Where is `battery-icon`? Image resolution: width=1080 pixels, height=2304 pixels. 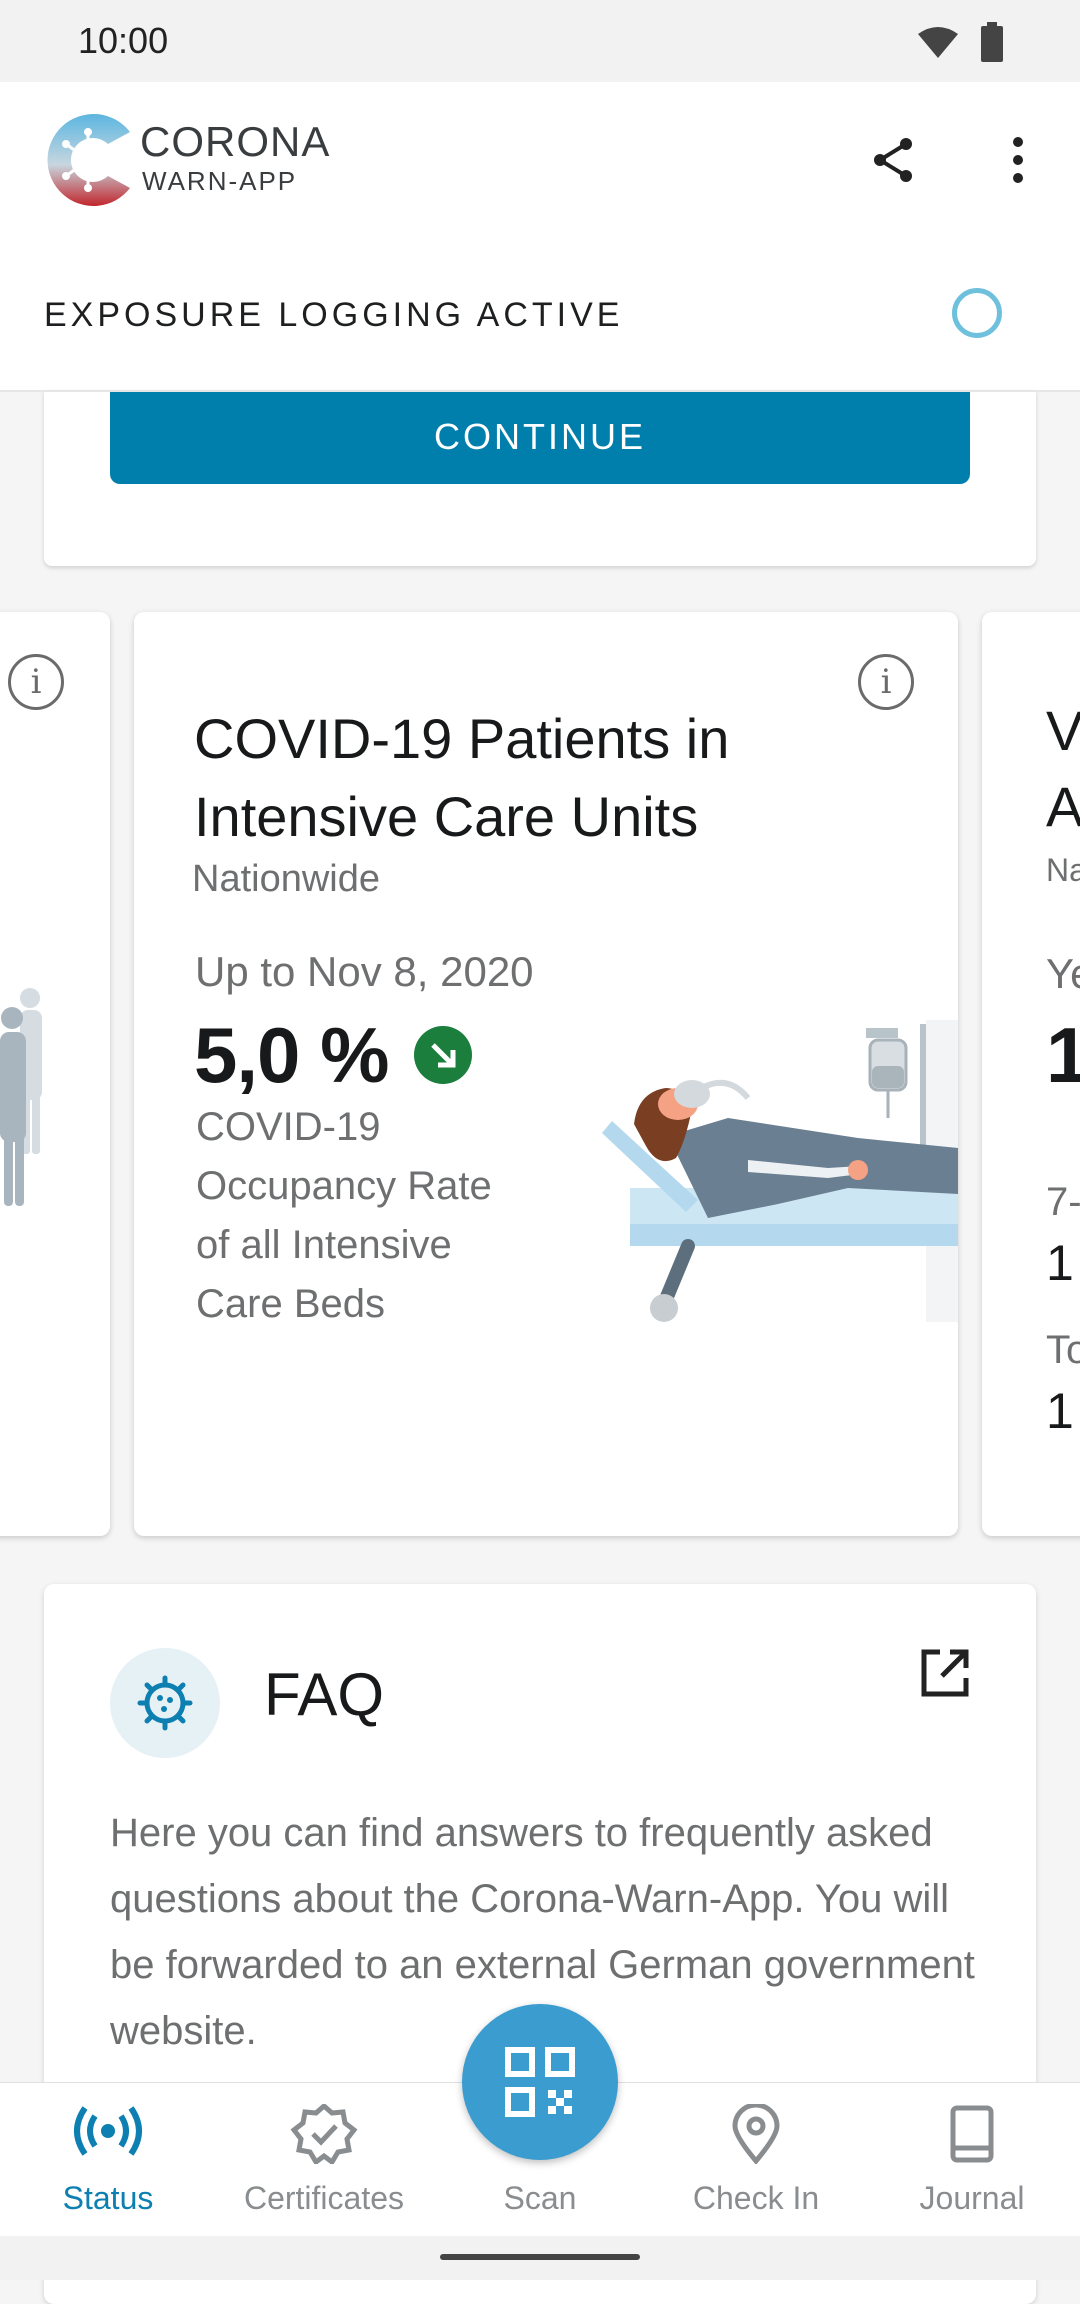 battery-icon is located at coordinates (992, 44).